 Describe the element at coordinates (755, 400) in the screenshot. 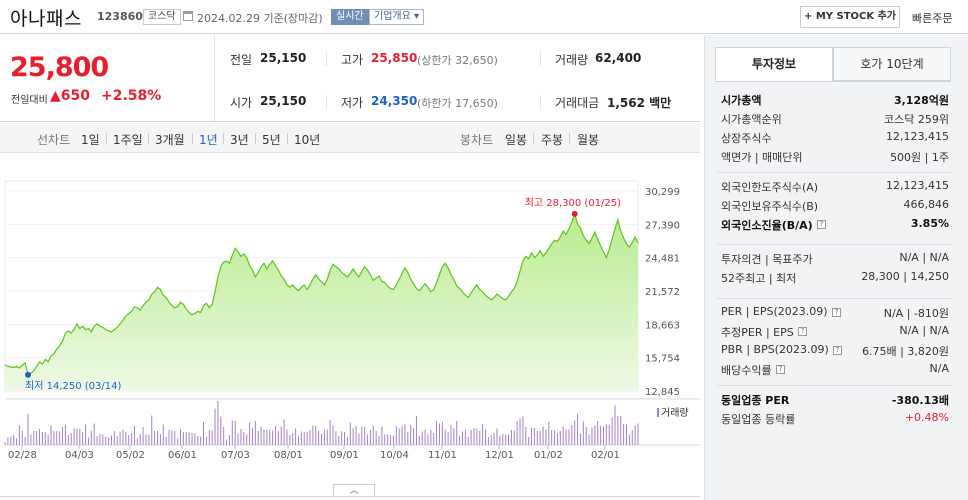

I see `info-key: 동일업종 PER` at that location.